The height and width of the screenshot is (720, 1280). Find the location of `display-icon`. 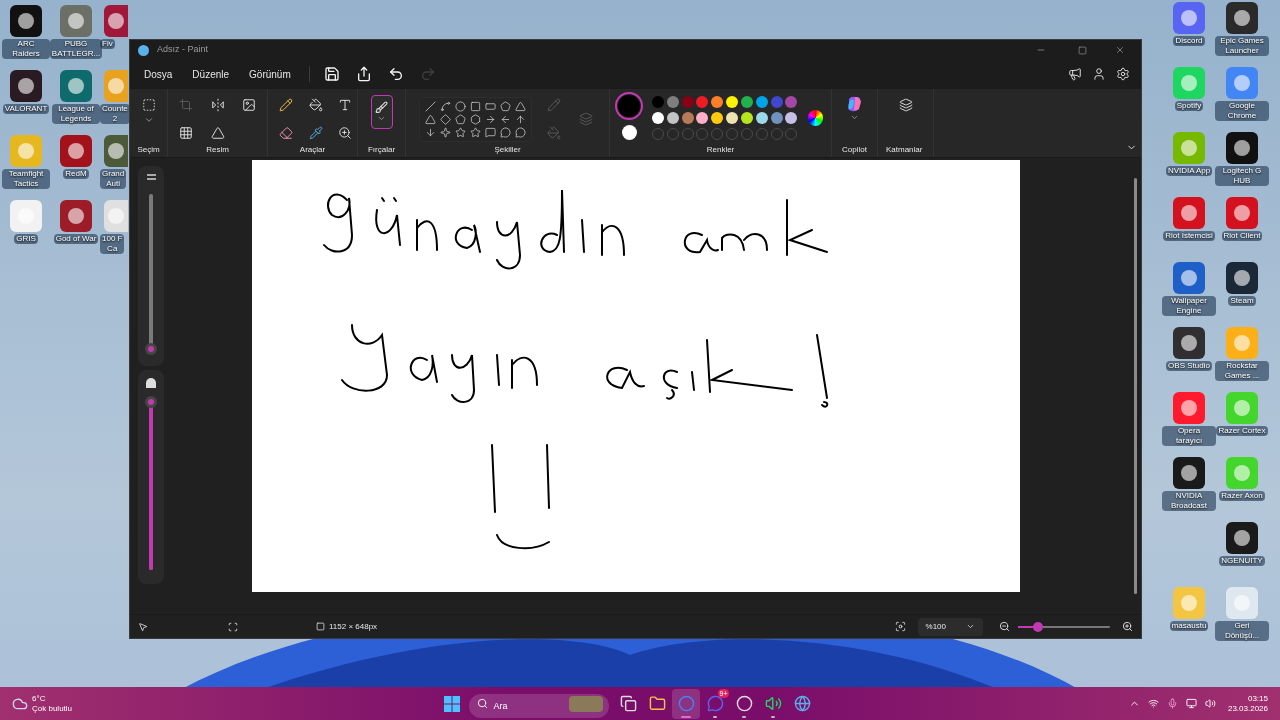

display-icon is located at coordinates (1191, 703).